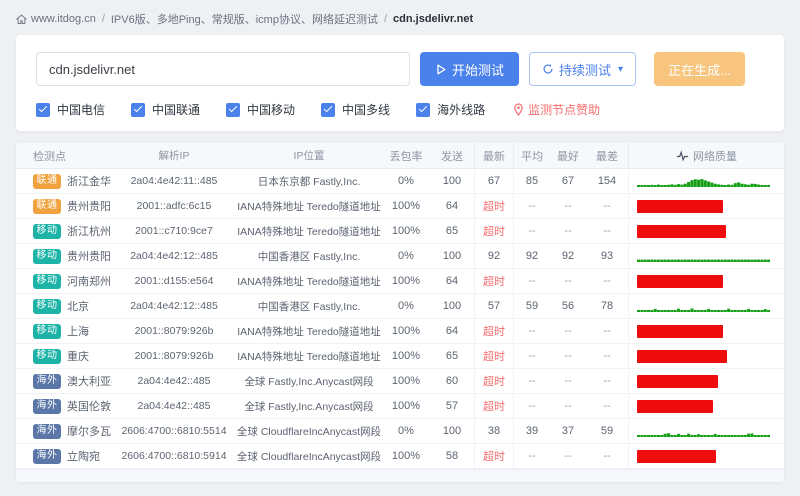 Image resolution: width=800 pixels, height=496 pixels. Describe the element at coordinates (174, 231) in the screenshot. I see `ip-cell: 2001::c710:9ce7` at that location.